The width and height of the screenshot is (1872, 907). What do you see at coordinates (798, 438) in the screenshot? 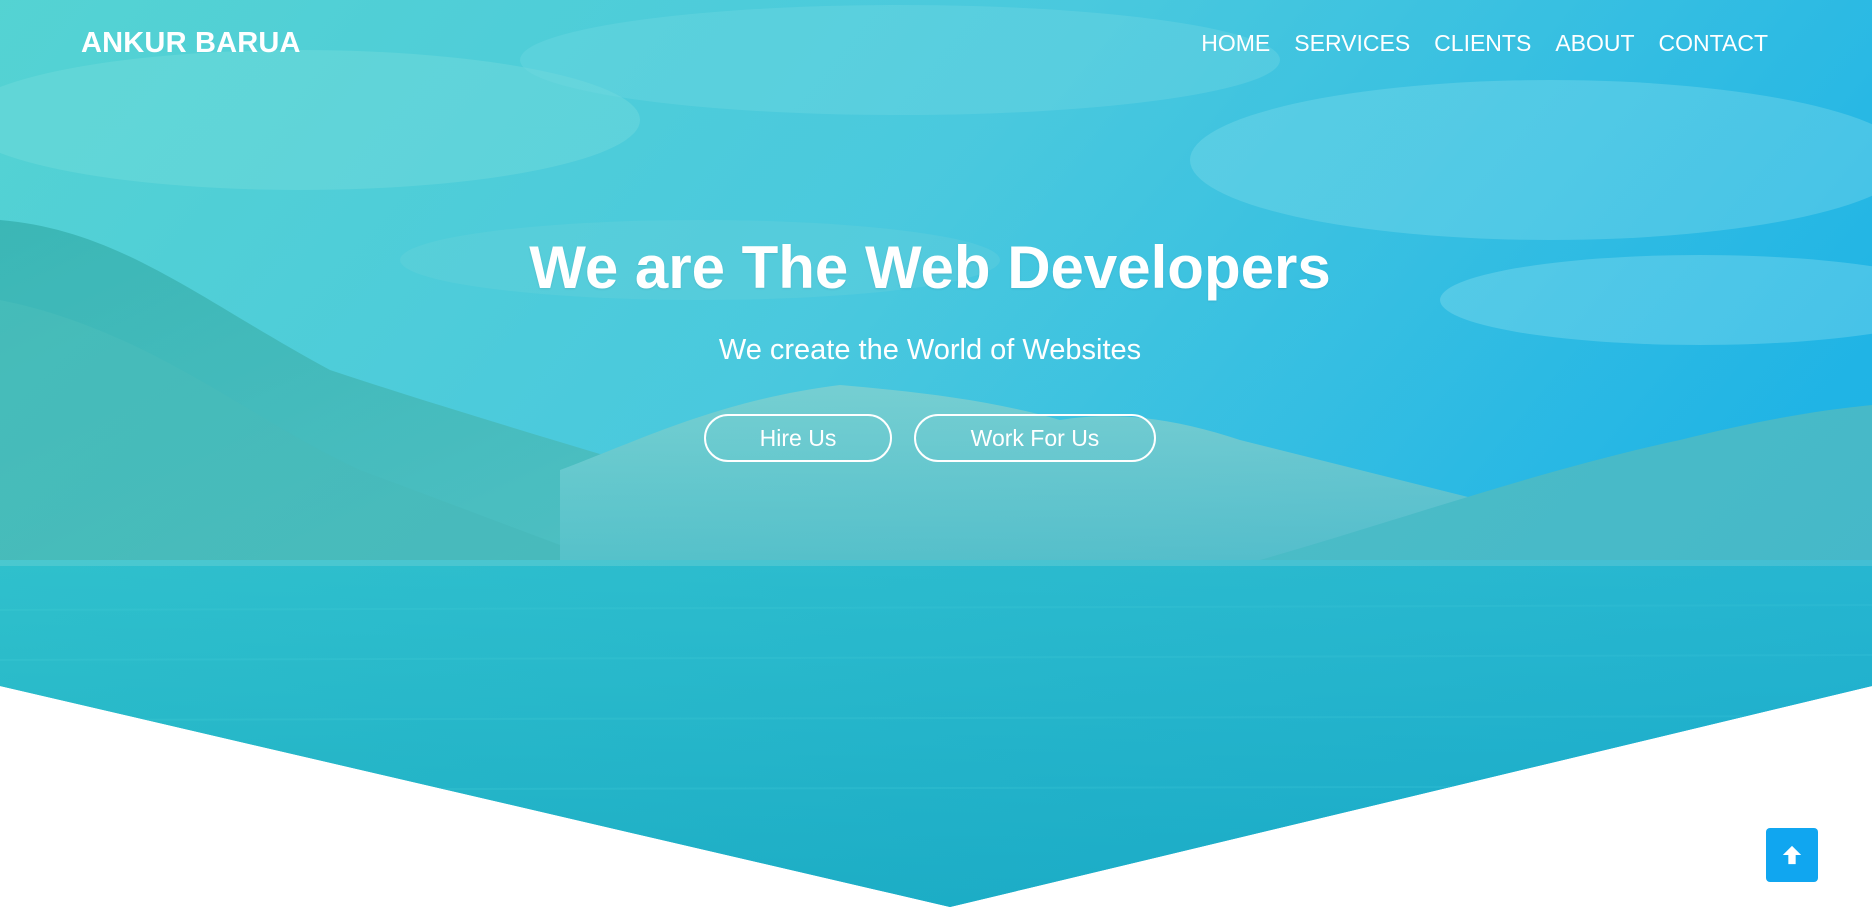
I see `hire-us-button: Hire Us` at bounding box center [798, 438].